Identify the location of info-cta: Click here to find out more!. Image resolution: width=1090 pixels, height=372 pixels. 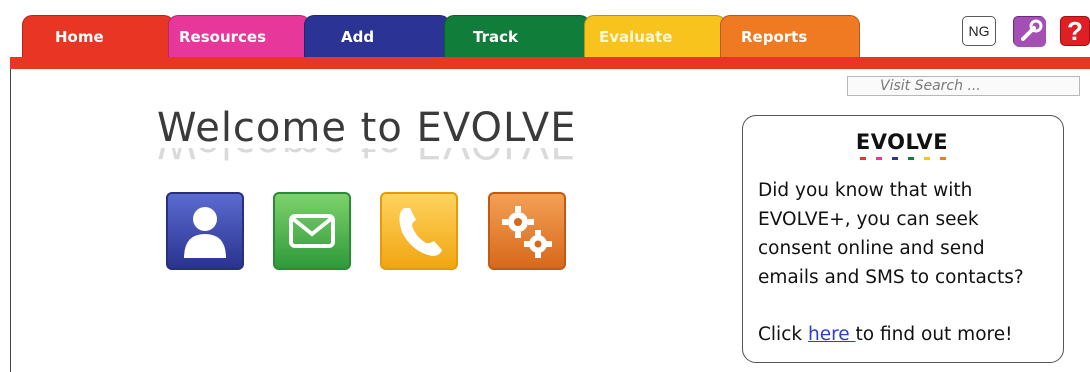
(908, 334).